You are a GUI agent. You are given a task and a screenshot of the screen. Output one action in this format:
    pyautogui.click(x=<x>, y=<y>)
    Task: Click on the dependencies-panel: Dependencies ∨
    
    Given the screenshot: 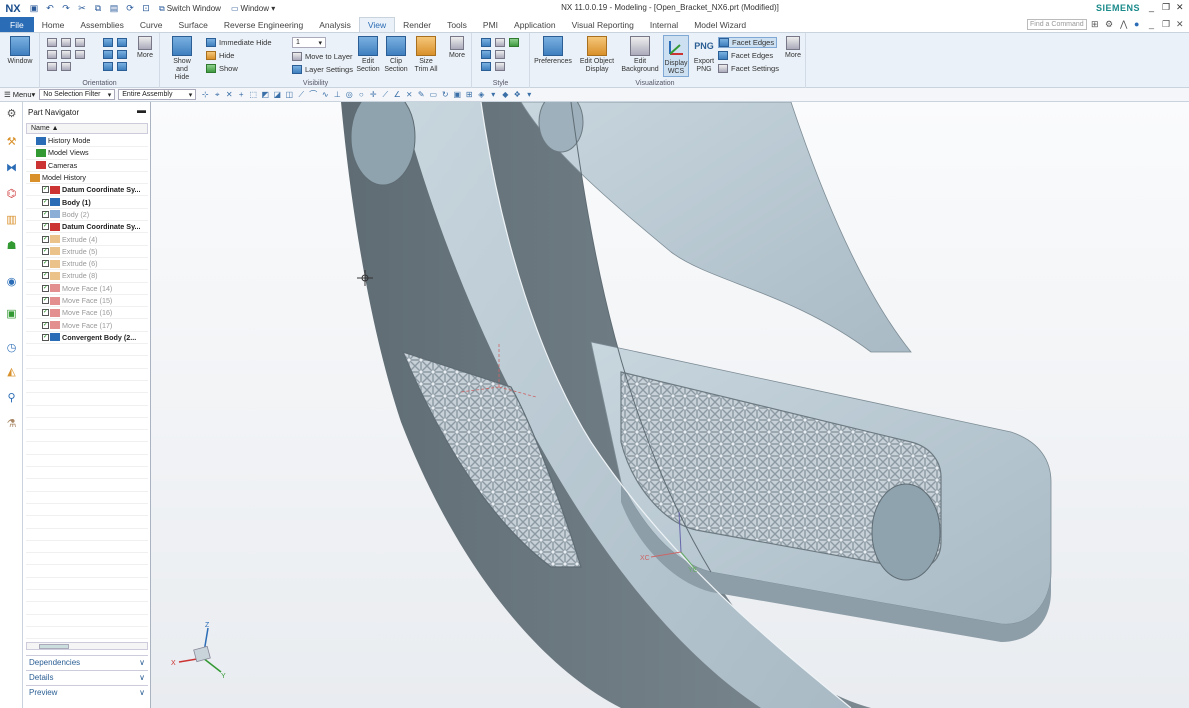 What is the action you would take?
    pyautogui.click(x=87, y=662)
    